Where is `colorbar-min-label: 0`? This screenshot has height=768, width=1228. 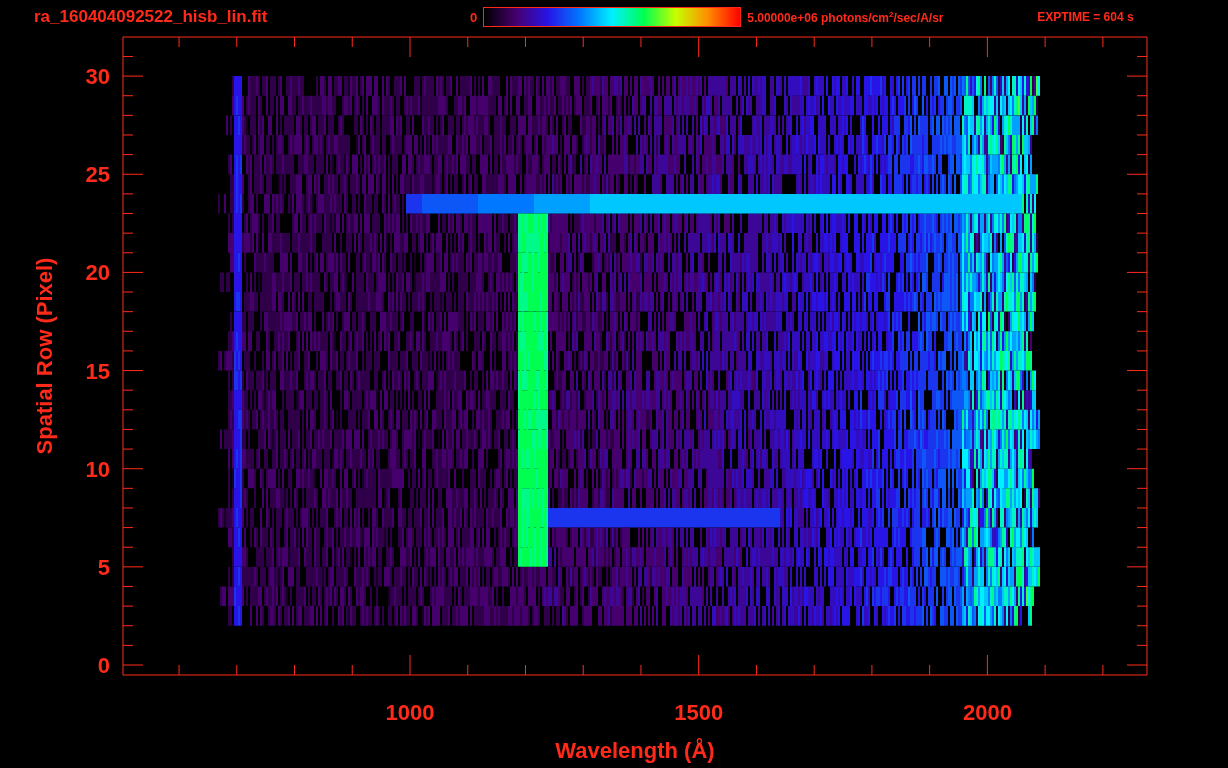 colorbar-min-label: 0 is located at coordinates (474, 17).